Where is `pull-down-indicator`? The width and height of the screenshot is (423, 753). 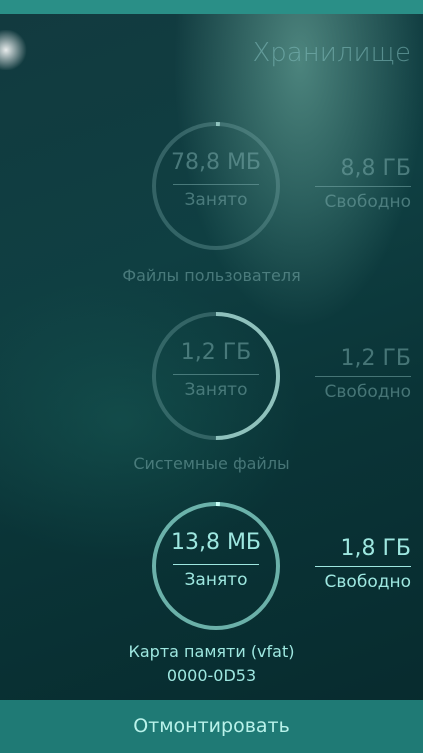
pull-down-indicator is located at coordinates (14, 50).